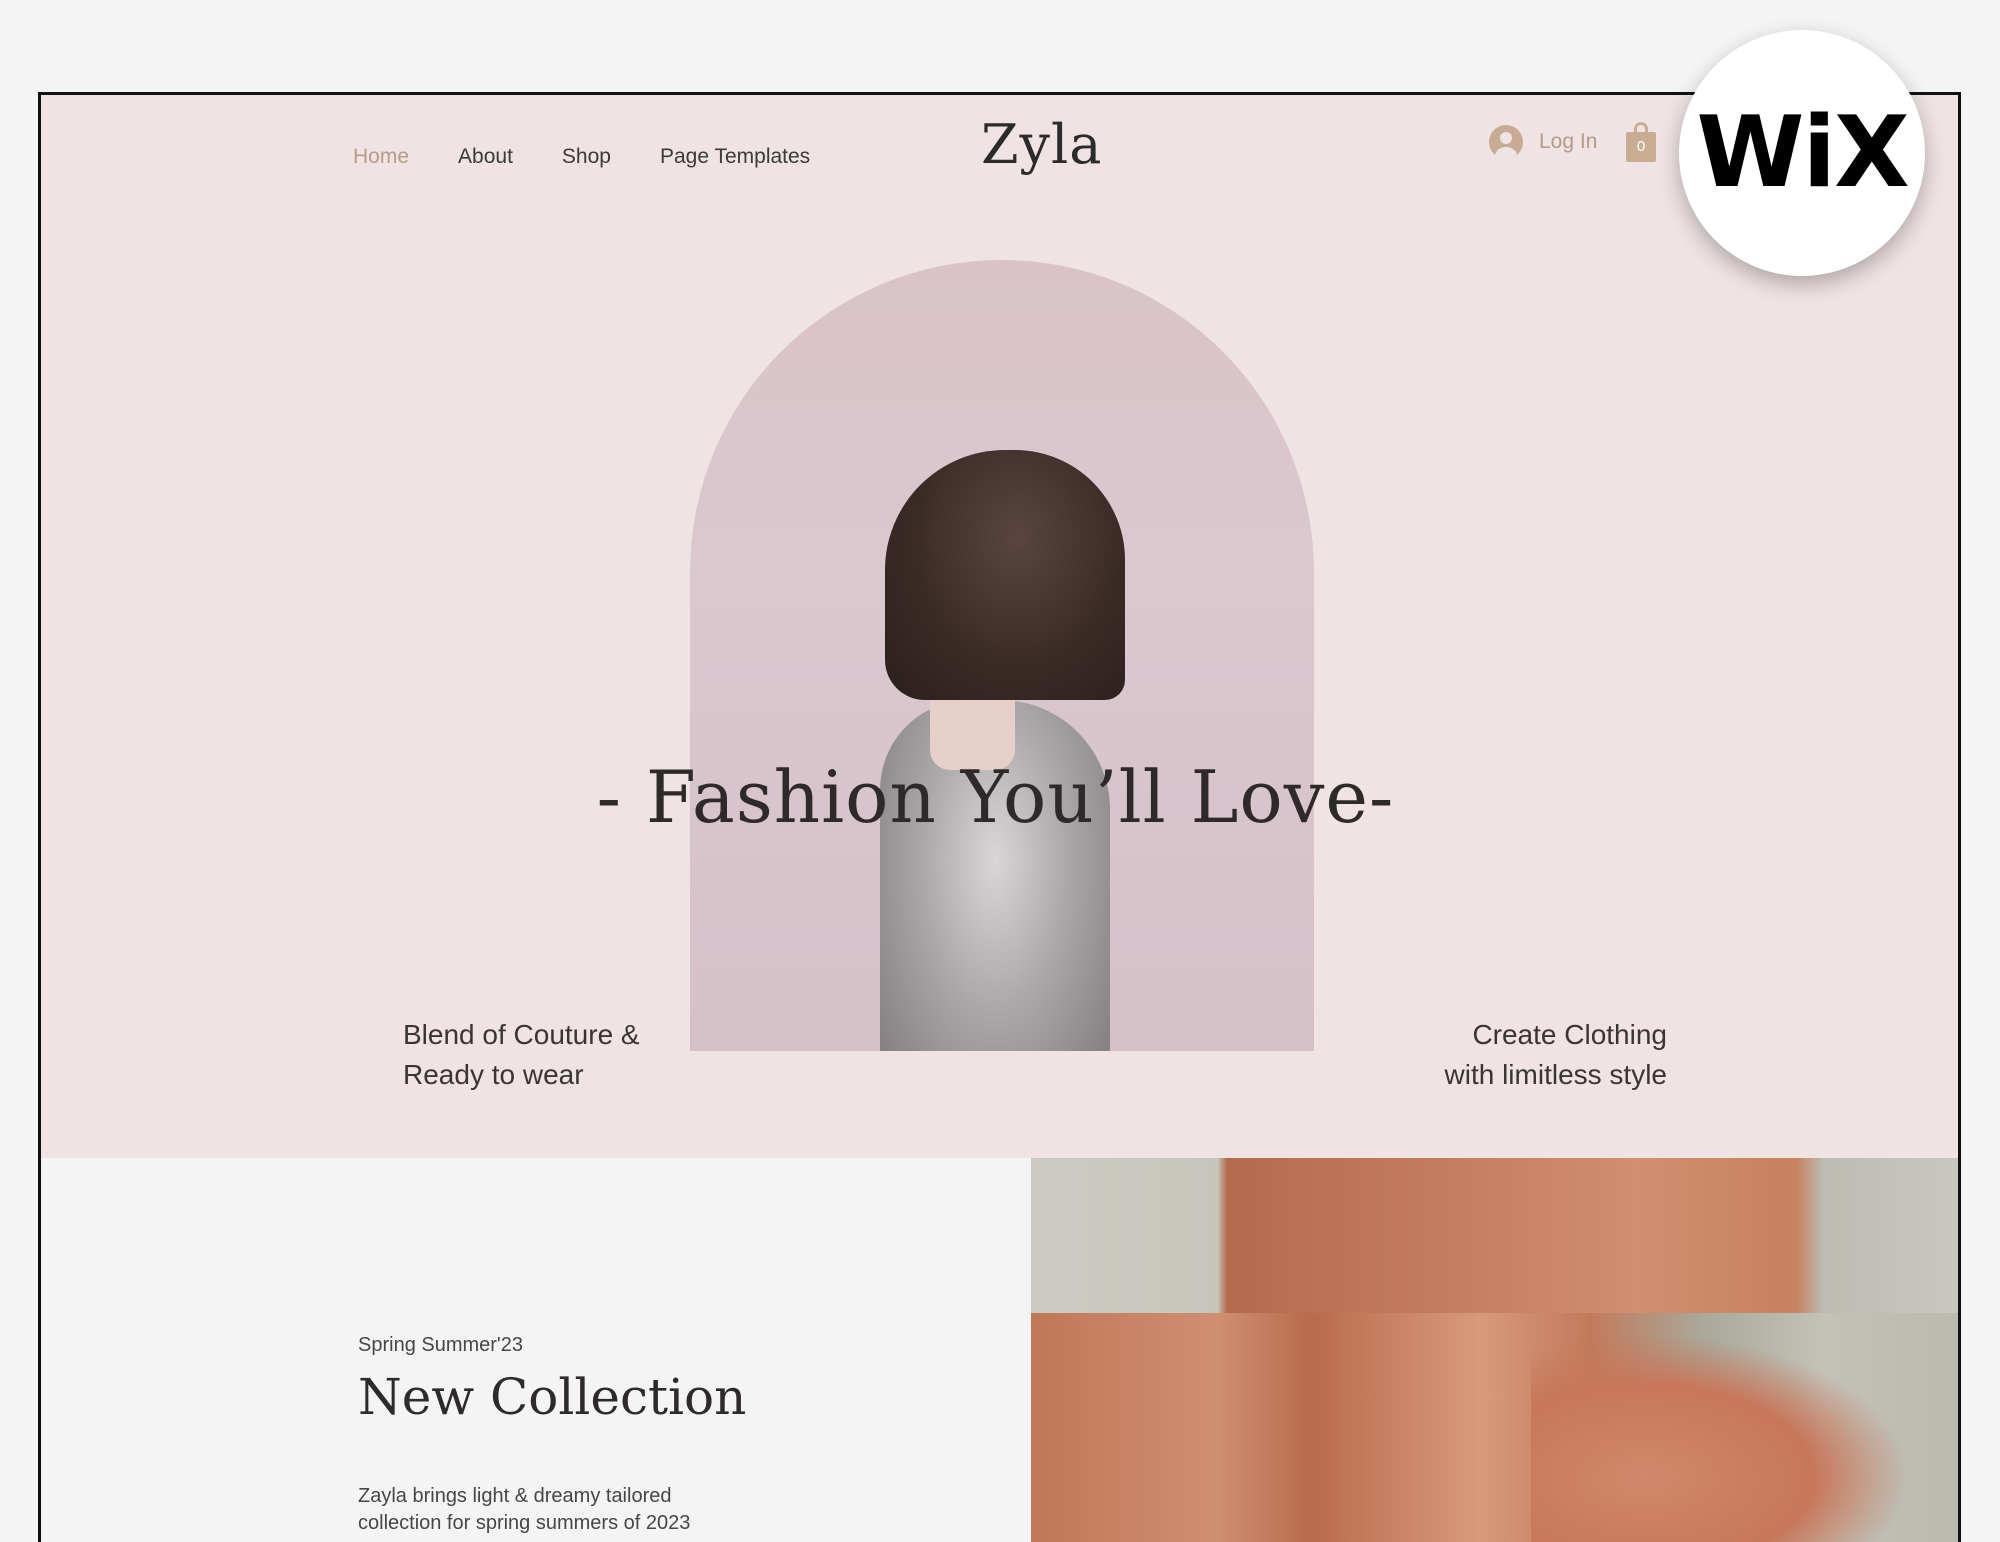 The width and height of the screenshot is (2000, 1542). What do you see at coordinates (493, 1074) in the screenshot?
I see `left-tagline-line-2: Ready to wear` at bounding box center [493, 1074].